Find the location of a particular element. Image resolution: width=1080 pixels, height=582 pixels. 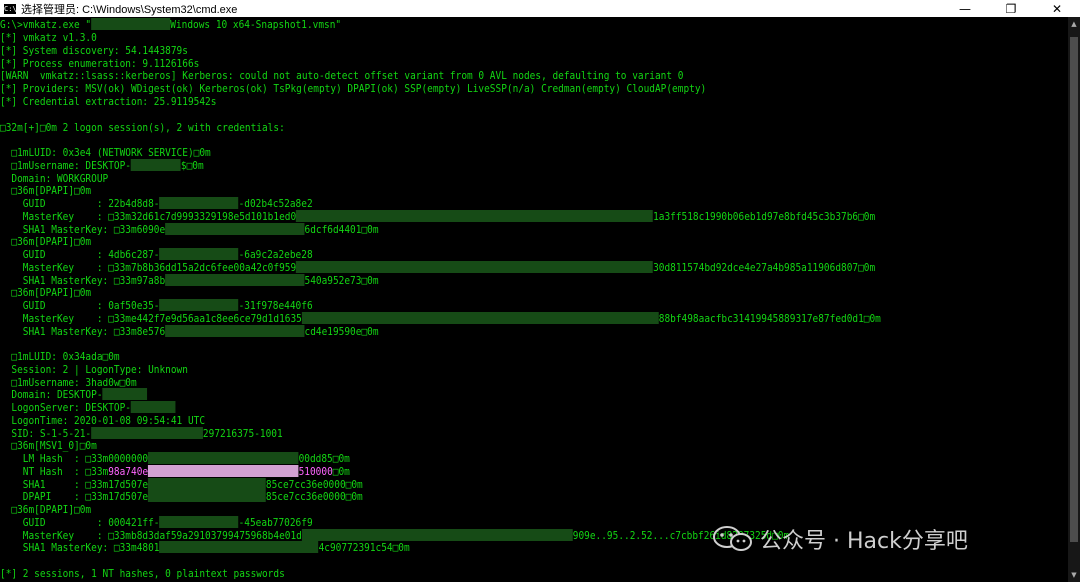

session2-logon-type: Session: 2 | LogonType: Unknown is located at coordinates (94, 369).